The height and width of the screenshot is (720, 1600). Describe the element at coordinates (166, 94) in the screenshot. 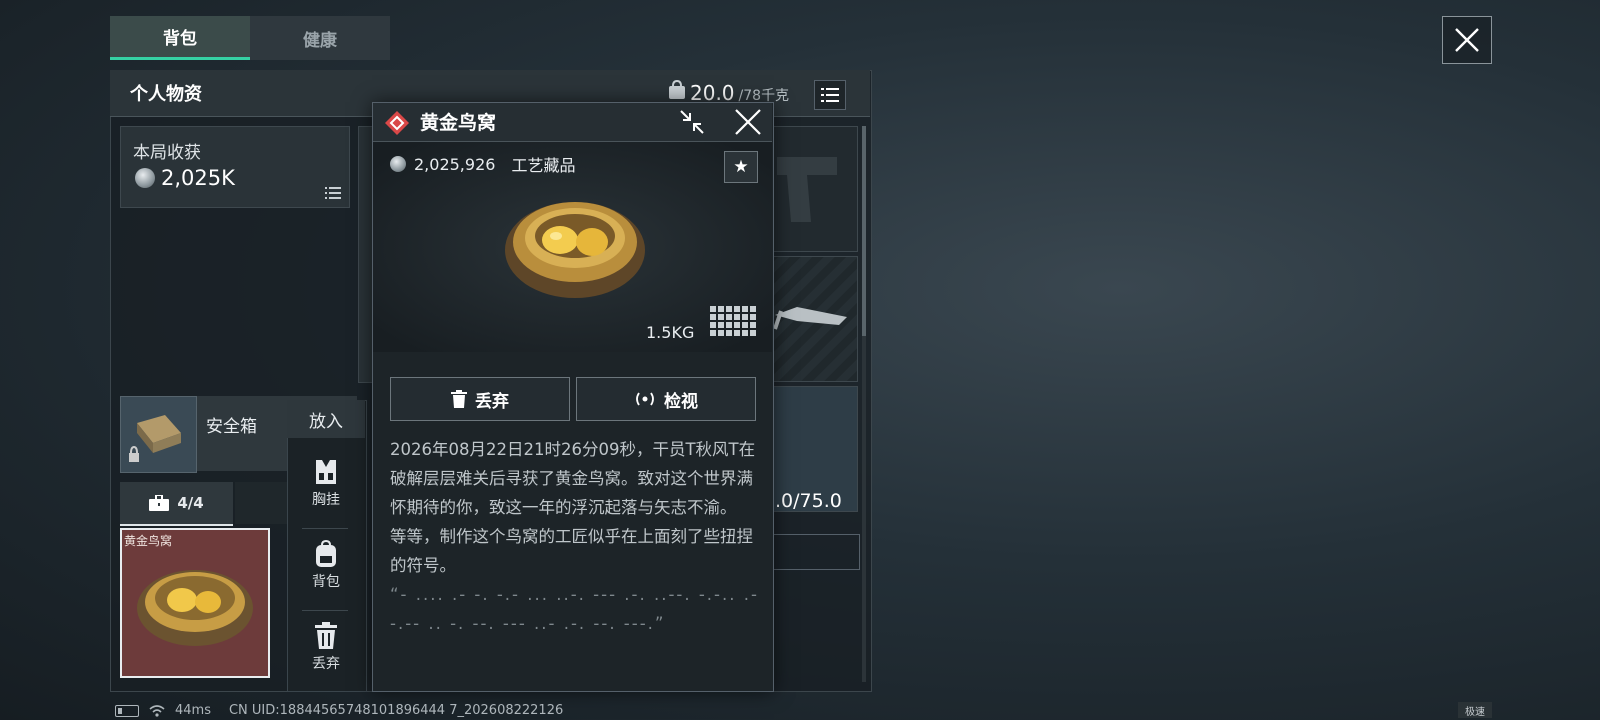

I see `panel-title: 个人物资` at that location.